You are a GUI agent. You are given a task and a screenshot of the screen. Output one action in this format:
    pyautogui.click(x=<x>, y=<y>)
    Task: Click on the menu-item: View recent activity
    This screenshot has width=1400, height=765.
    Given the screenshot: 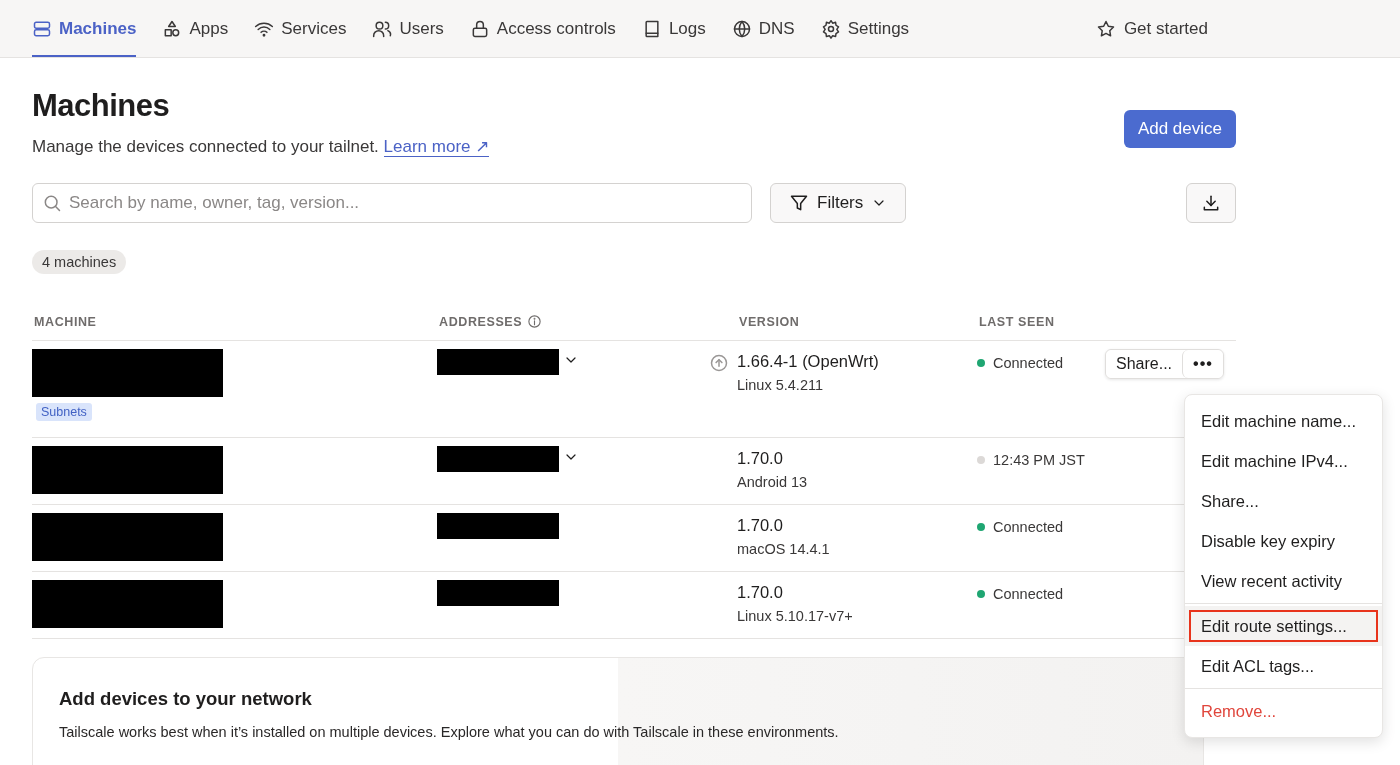 What is the action you would take?
    pyautogui.click(x=1283, y=581)
    